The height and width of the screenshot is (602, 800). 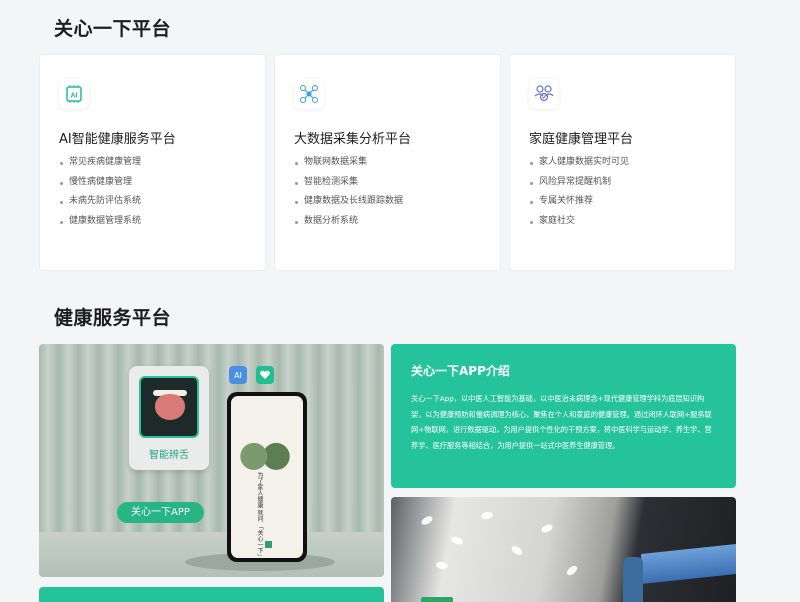 I want to click on feature-list: 家人健康数据实时可见 风险异常提醒机制 专属关怀推荐 家庭社交, so click(x=579, y=192).